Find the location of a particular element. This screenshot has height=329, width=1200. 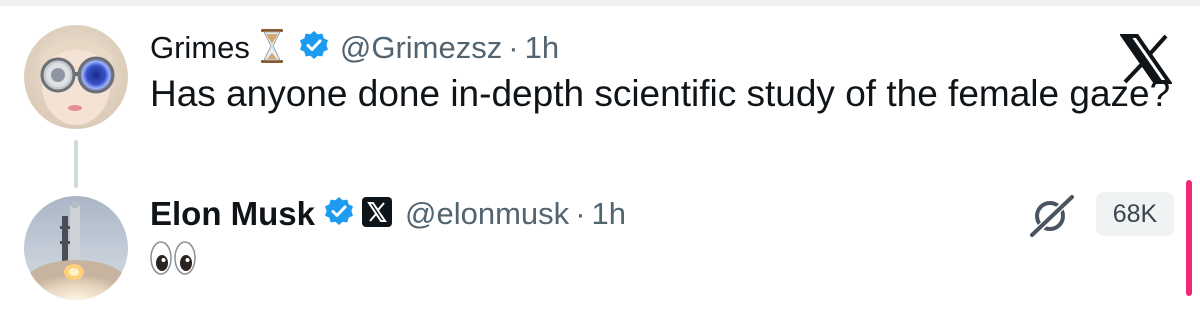

author-handle: @elonmusk is located at coordinates (487, 214).